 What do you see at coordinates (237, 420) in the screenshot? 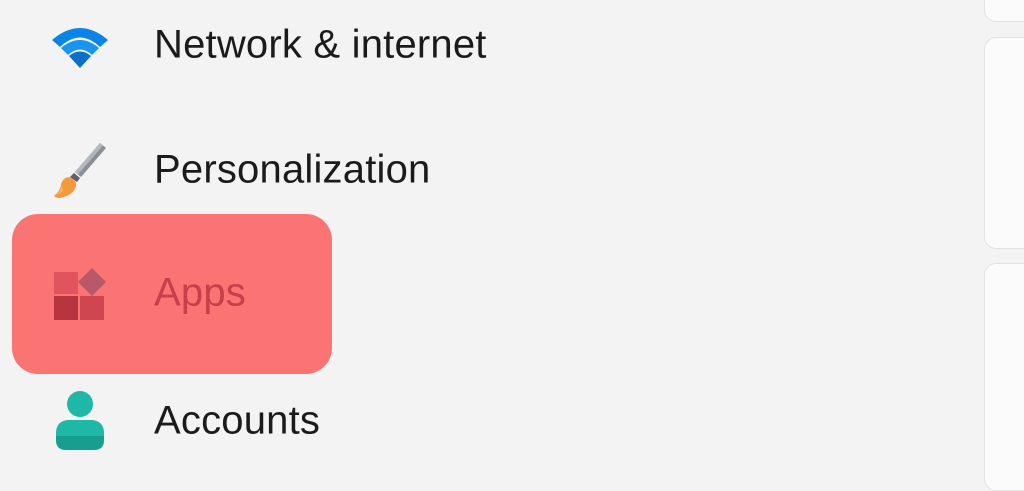
I see `nav-item-label: Accounts` at bounding box center [237, 420].